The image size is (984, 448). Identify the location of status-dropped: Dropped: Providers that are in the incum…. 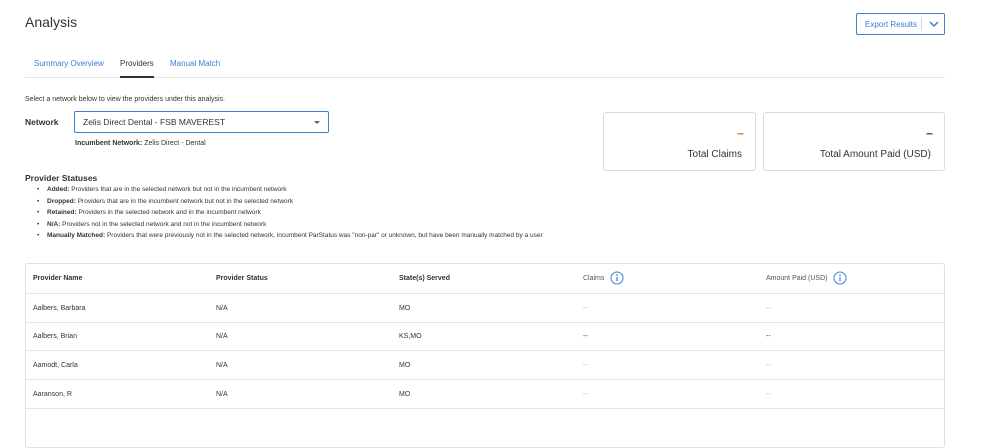
(317, 202).